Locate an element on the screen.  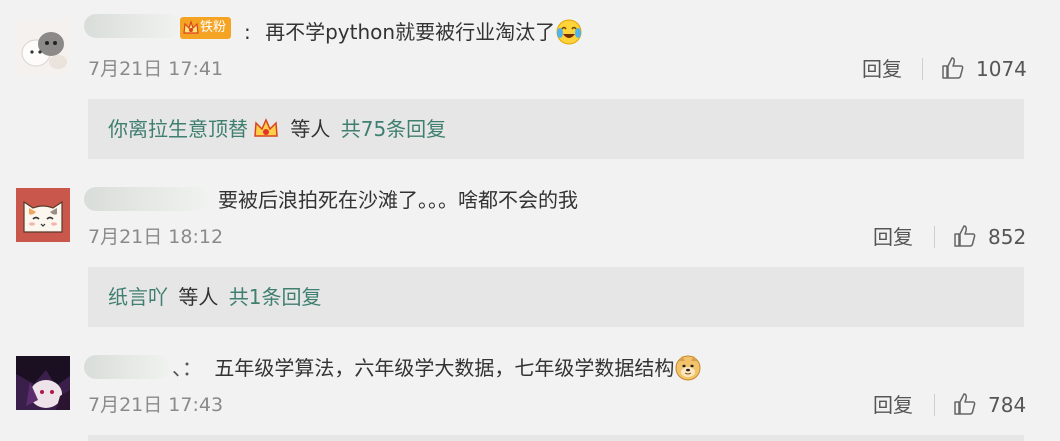
comment-text: 、： 五年级学算法，六年级学大数据，七年级学数据结构 is located at coordinates (437, 368).